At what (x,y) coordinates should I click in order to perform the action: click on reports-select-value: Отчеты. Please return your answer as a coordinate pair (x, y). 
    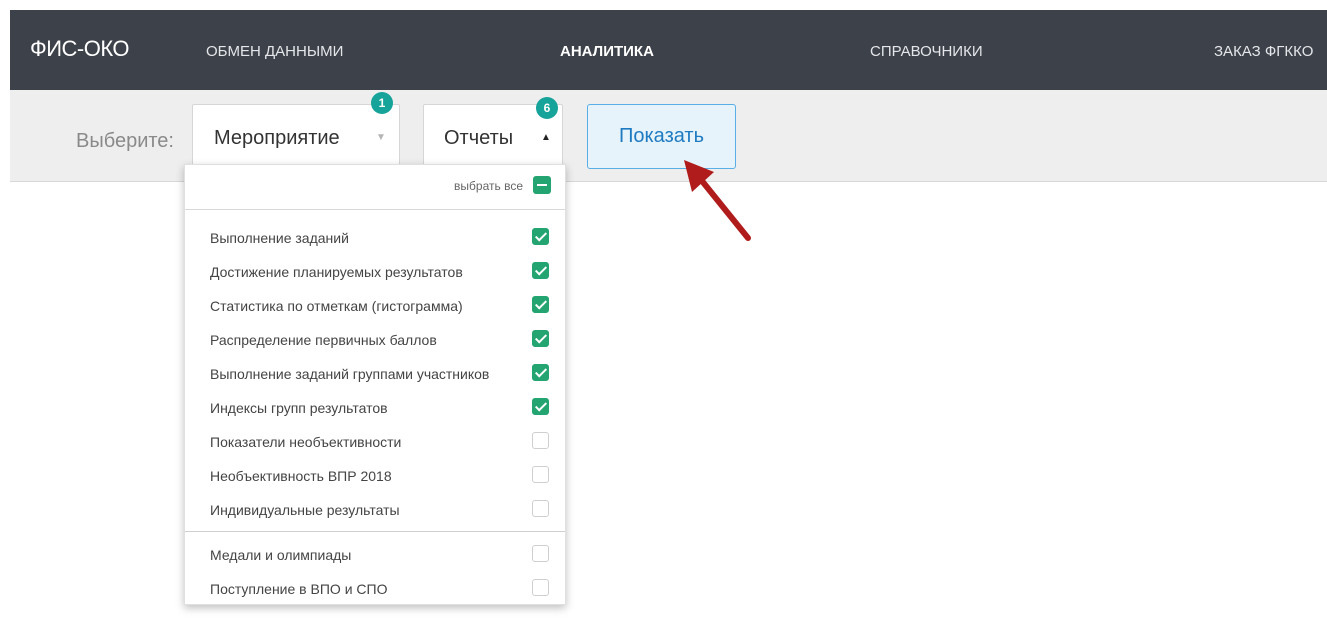
    Looking at the image, I should click on (479, 138).